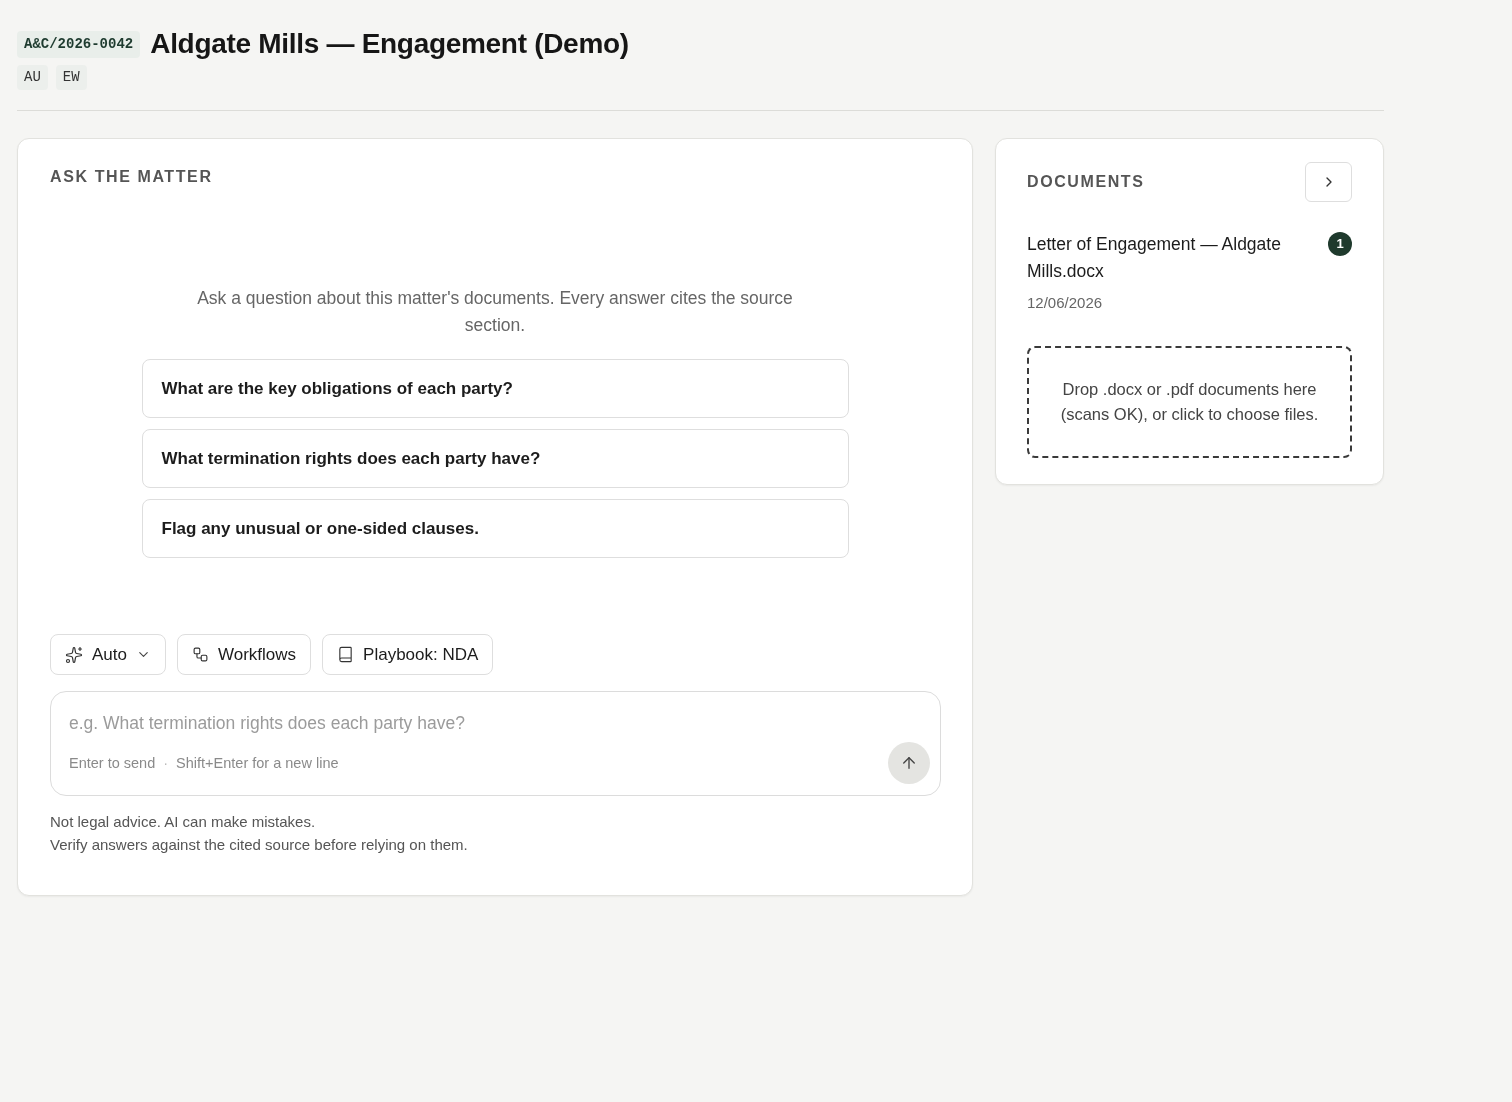 Image resolution: width=1512 pixels, height=1102 pixels. What do you see at coordinates (183, 822) in the screenshot?
I see `disclaimer-text: Not legal advice. AI can make mistakes.` at bounding box center [183, 822].